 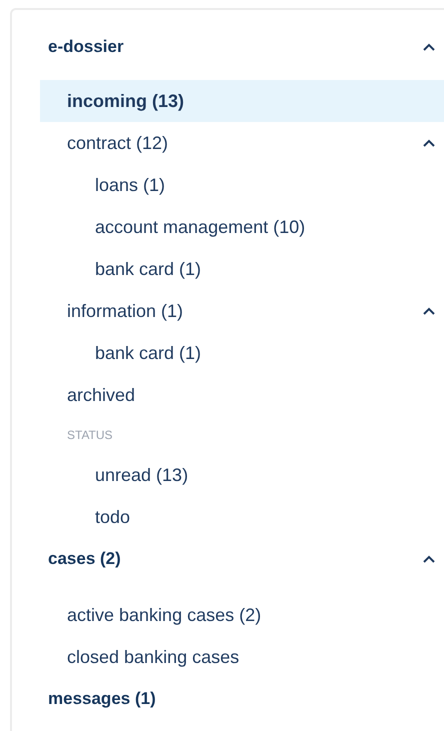 I want to click on nav-item: active banking cases (2), so click(x=242, y=615).